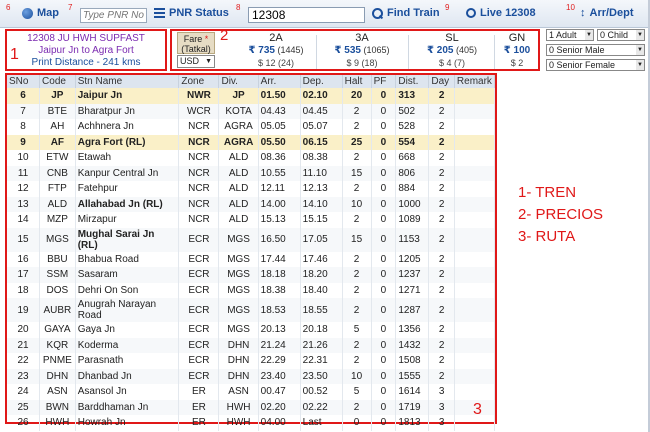 The height and width of the screenshot is (432, 650). What do you see at coordinates (191, 13) in the screenshot?
I see `pnr-status-button: PNR Status` at bounding box center [191, 13].